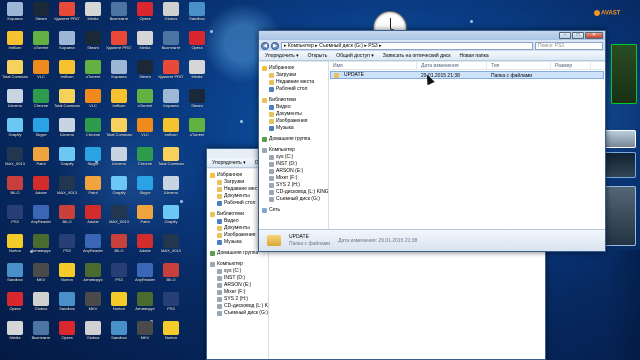 Image resolution: width=640 pixels, height=360 pixels. What do you see at coordinates (467, 75) in the screenshot?
I see `file-row: UPDATE 29.01.2015 21:38 Папка с файлами` at bounding box center [467, 75].